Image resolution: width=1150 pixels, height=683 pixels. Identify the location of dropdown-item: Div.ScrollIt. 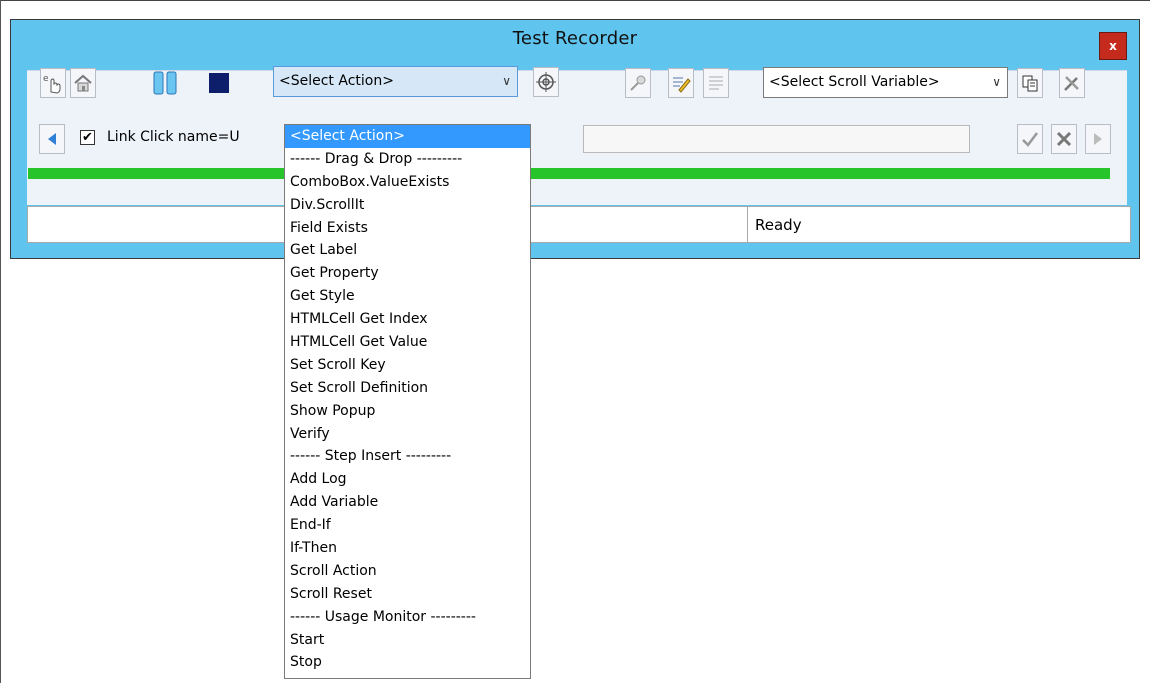
(407, 205).